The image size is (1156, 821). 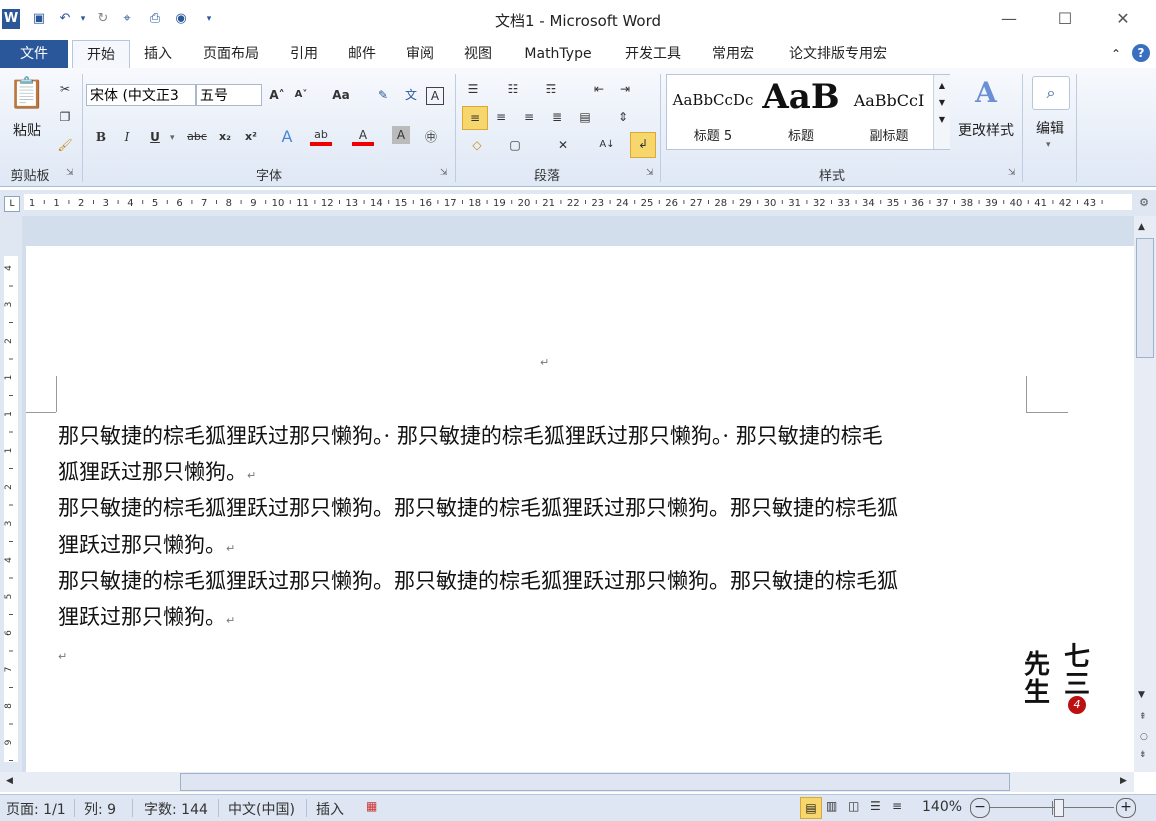 I want to click on strikethrough-button: abc, so click(x=197, y=137).